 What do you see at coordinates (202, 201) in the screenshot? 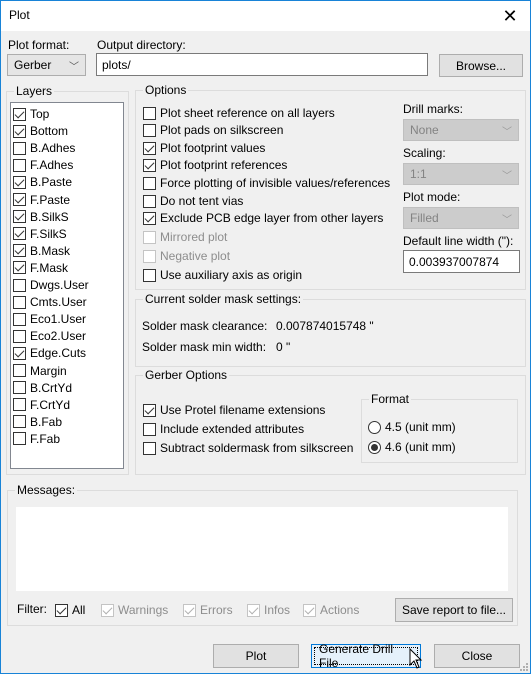
I see `option-checkbox-5-label: Do not tent vias` at bounding box center [202, 201].